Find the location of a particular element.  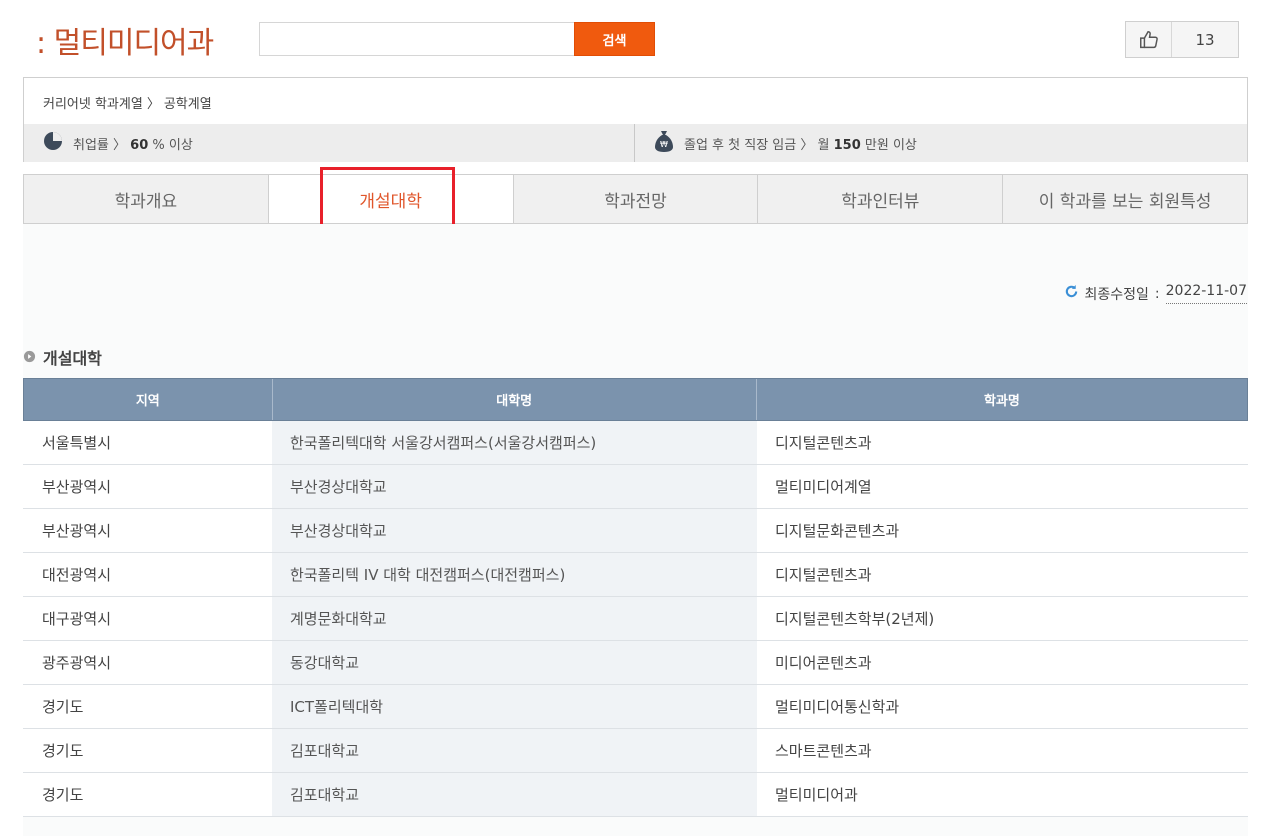

table-row: 부산광역시 부산경상대학교 멀티미디어계열 is located at coordinates (635, 487).